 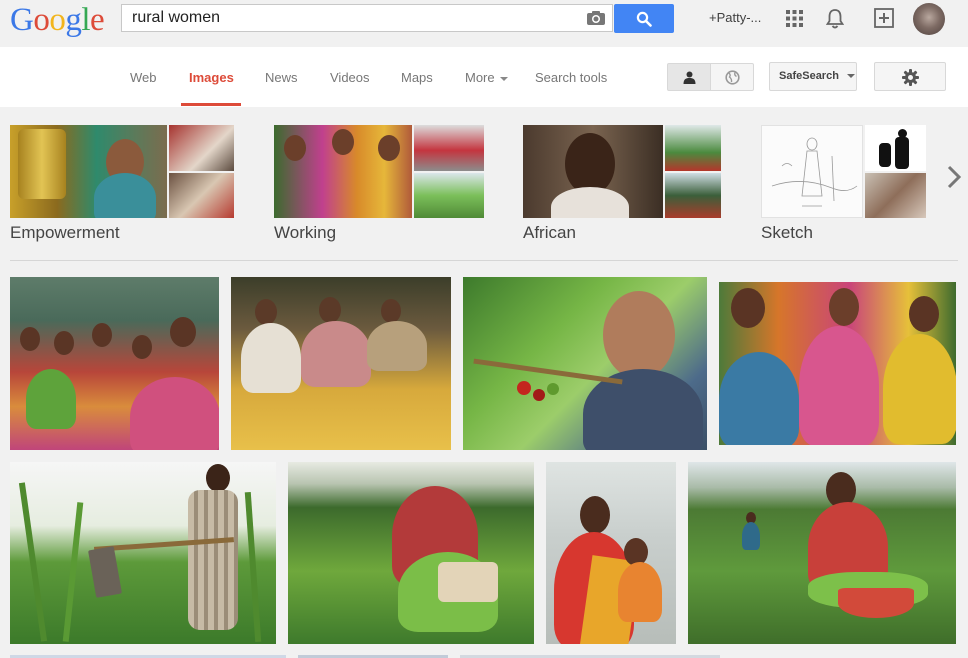 I want to click on tab-more-label: More, so click(x=480, y=77).